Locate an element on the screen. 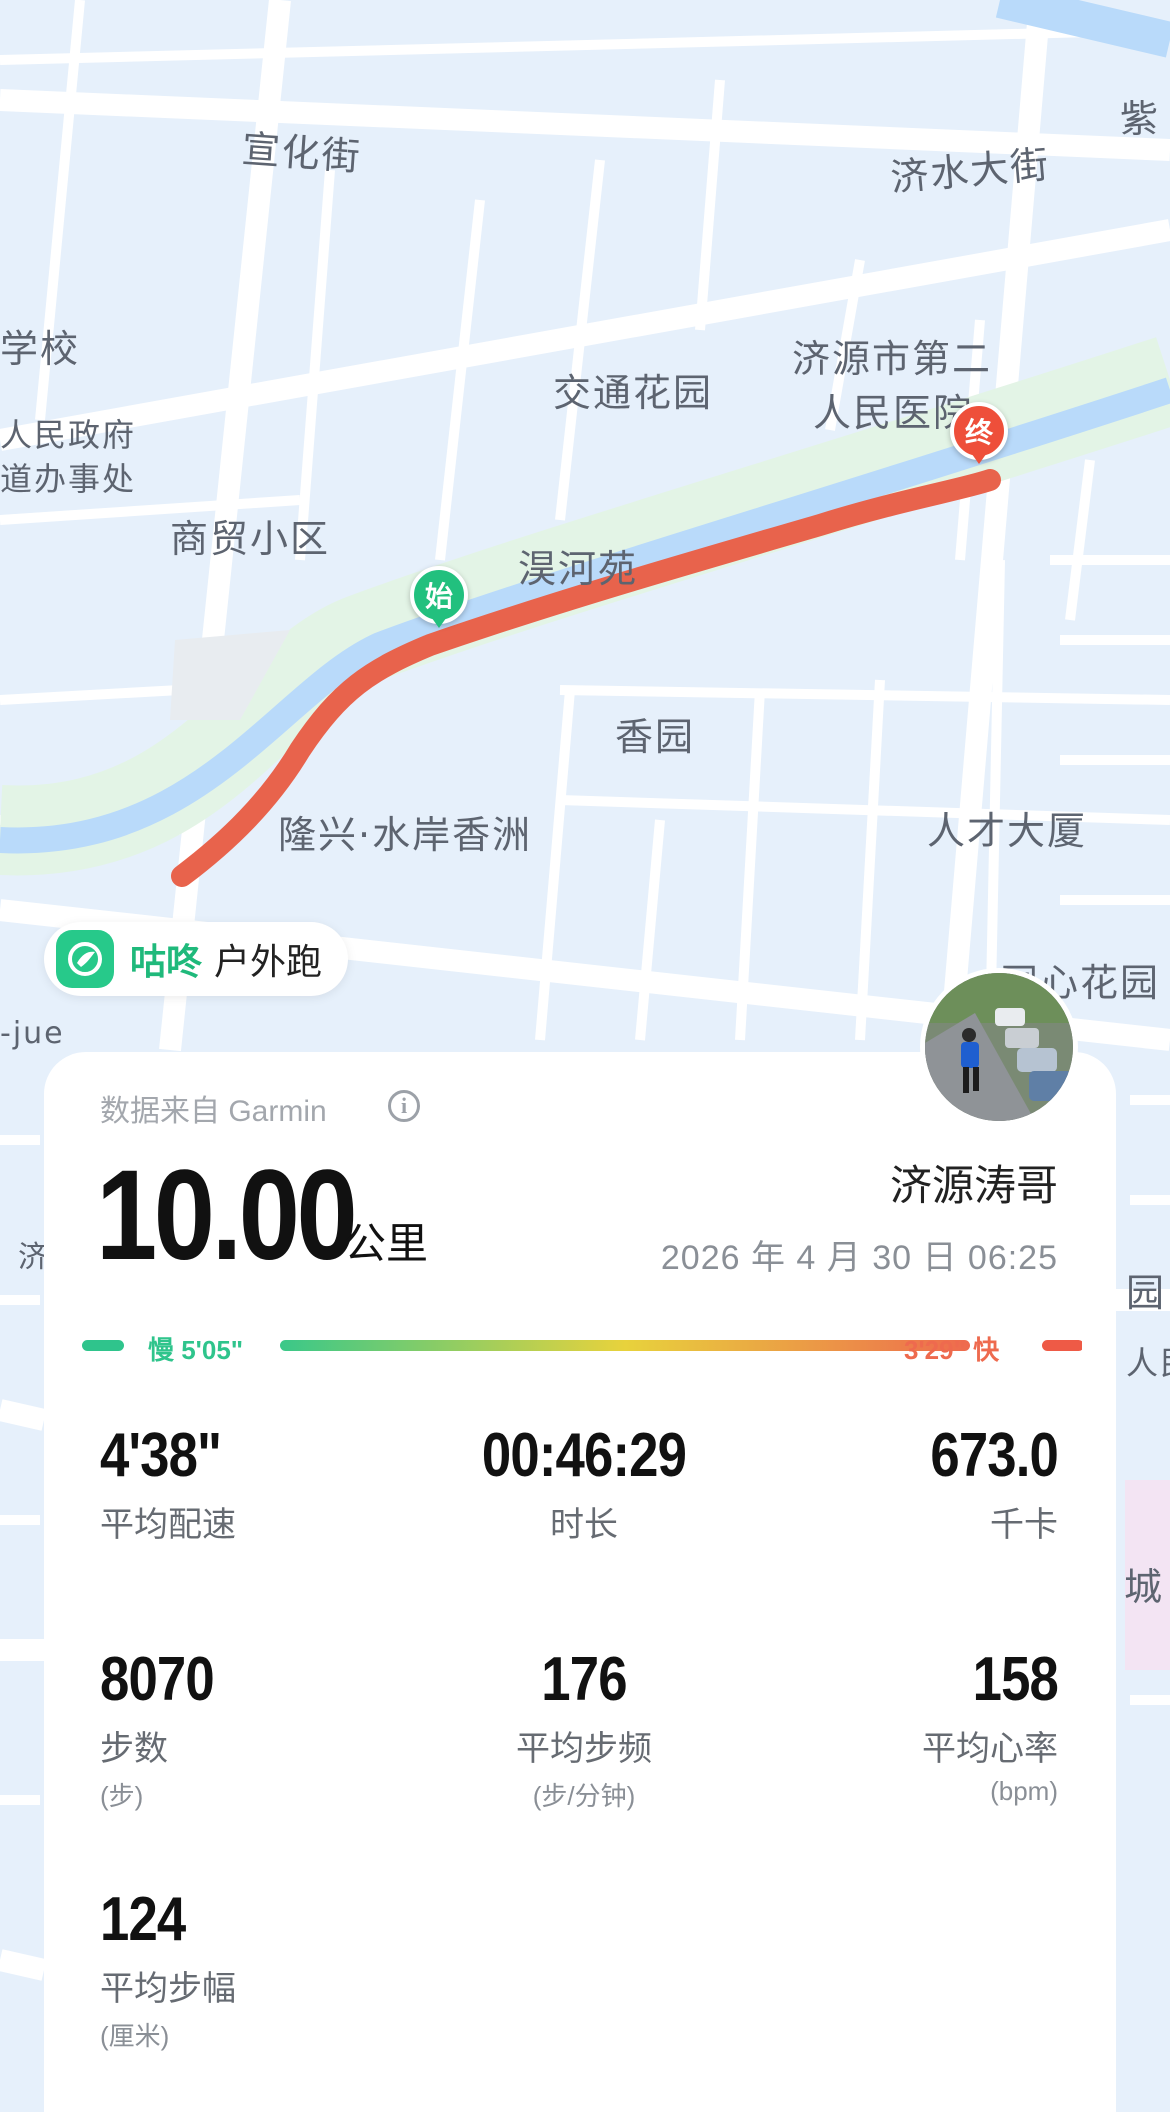  avatar is located at coordinates (999, 1047).